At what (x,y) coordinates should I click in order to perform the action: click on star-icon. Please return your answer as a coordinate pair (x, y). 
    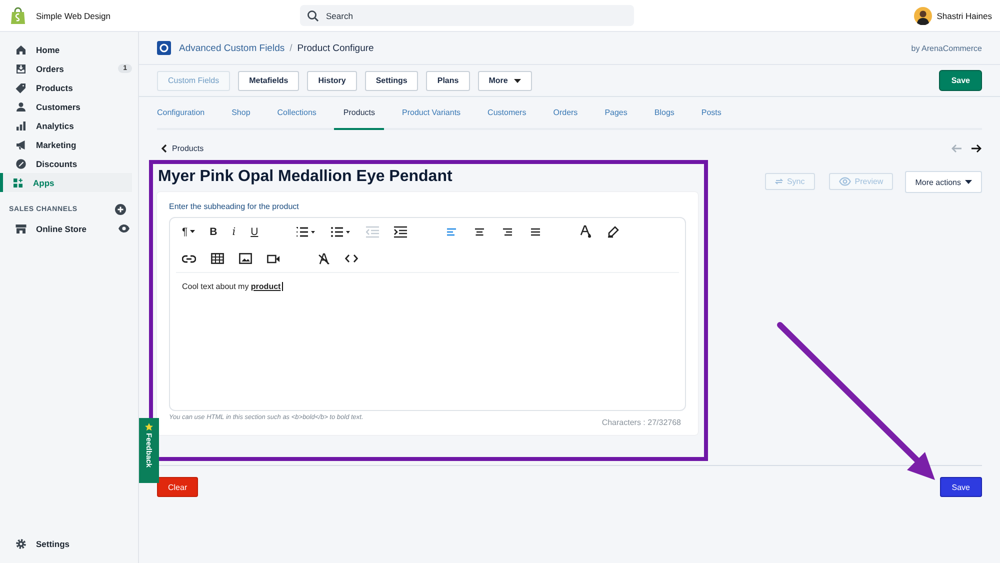
    Looking at the image, I should click on (149, 427).